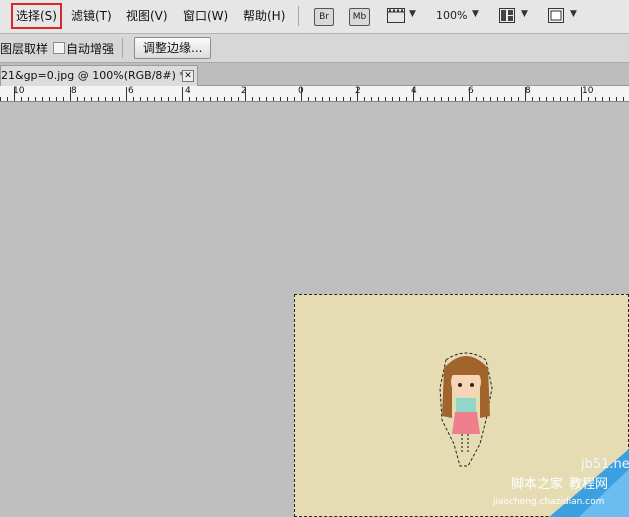  What do you see at coordinates (359, 17) in the screenshot?
I see `minibridge-button: Mb` at bounding box center [359, 17].